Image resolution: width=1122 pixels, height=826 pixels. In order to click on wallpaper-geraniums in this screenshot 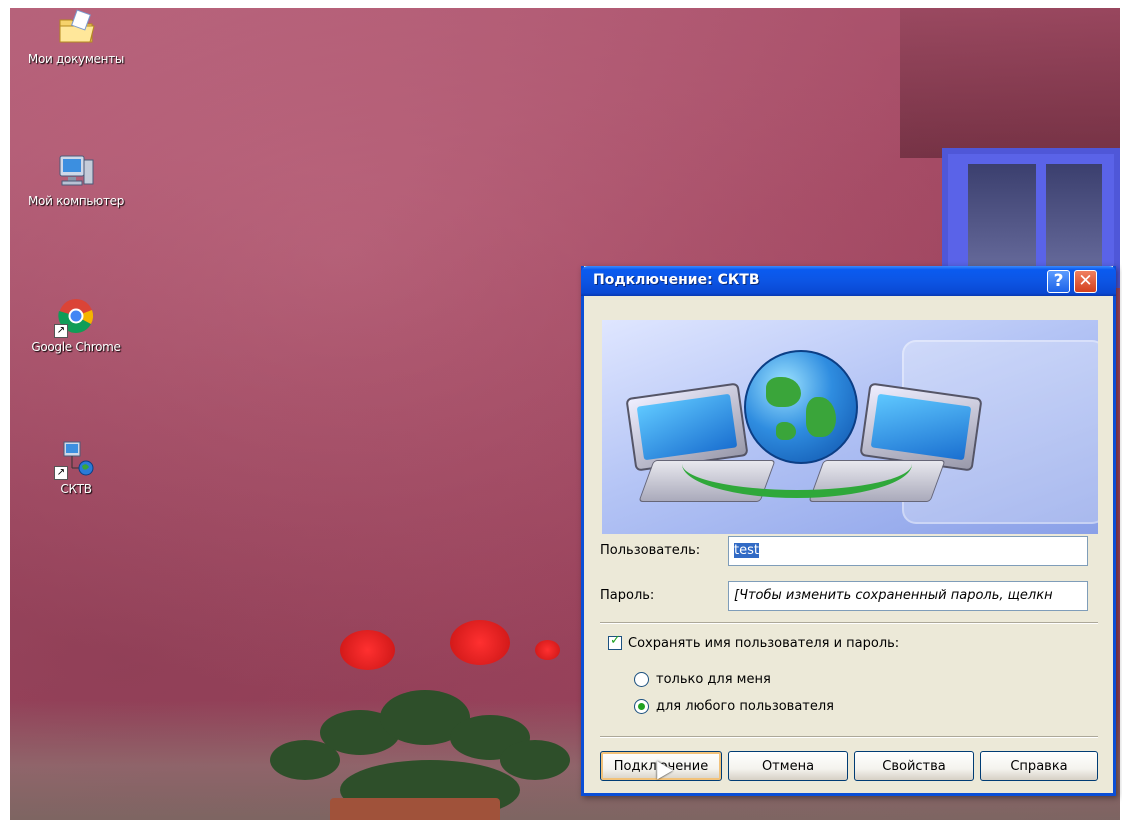, I will do `click(425, 720)`.